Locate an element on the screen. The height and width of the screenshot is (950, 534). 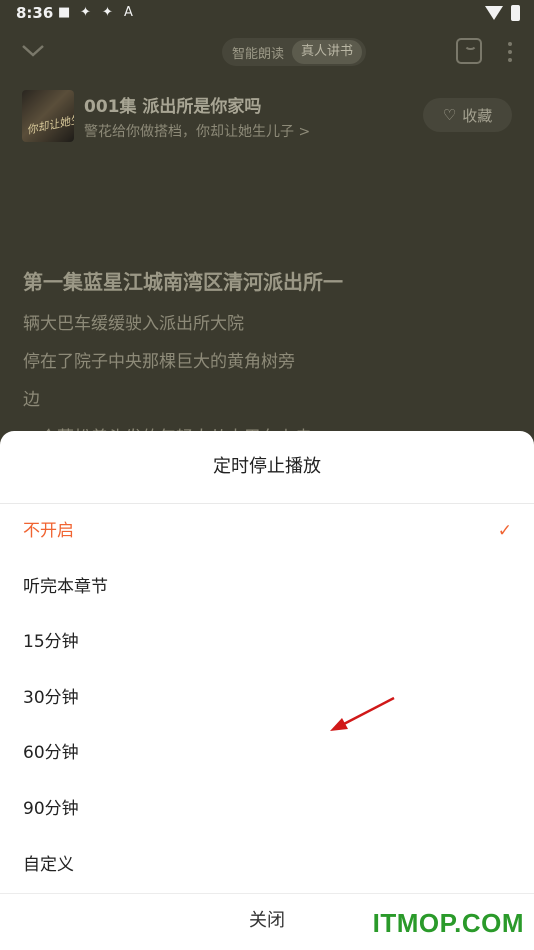
heart-icon: ♡ is located at coordinates (449, 115).